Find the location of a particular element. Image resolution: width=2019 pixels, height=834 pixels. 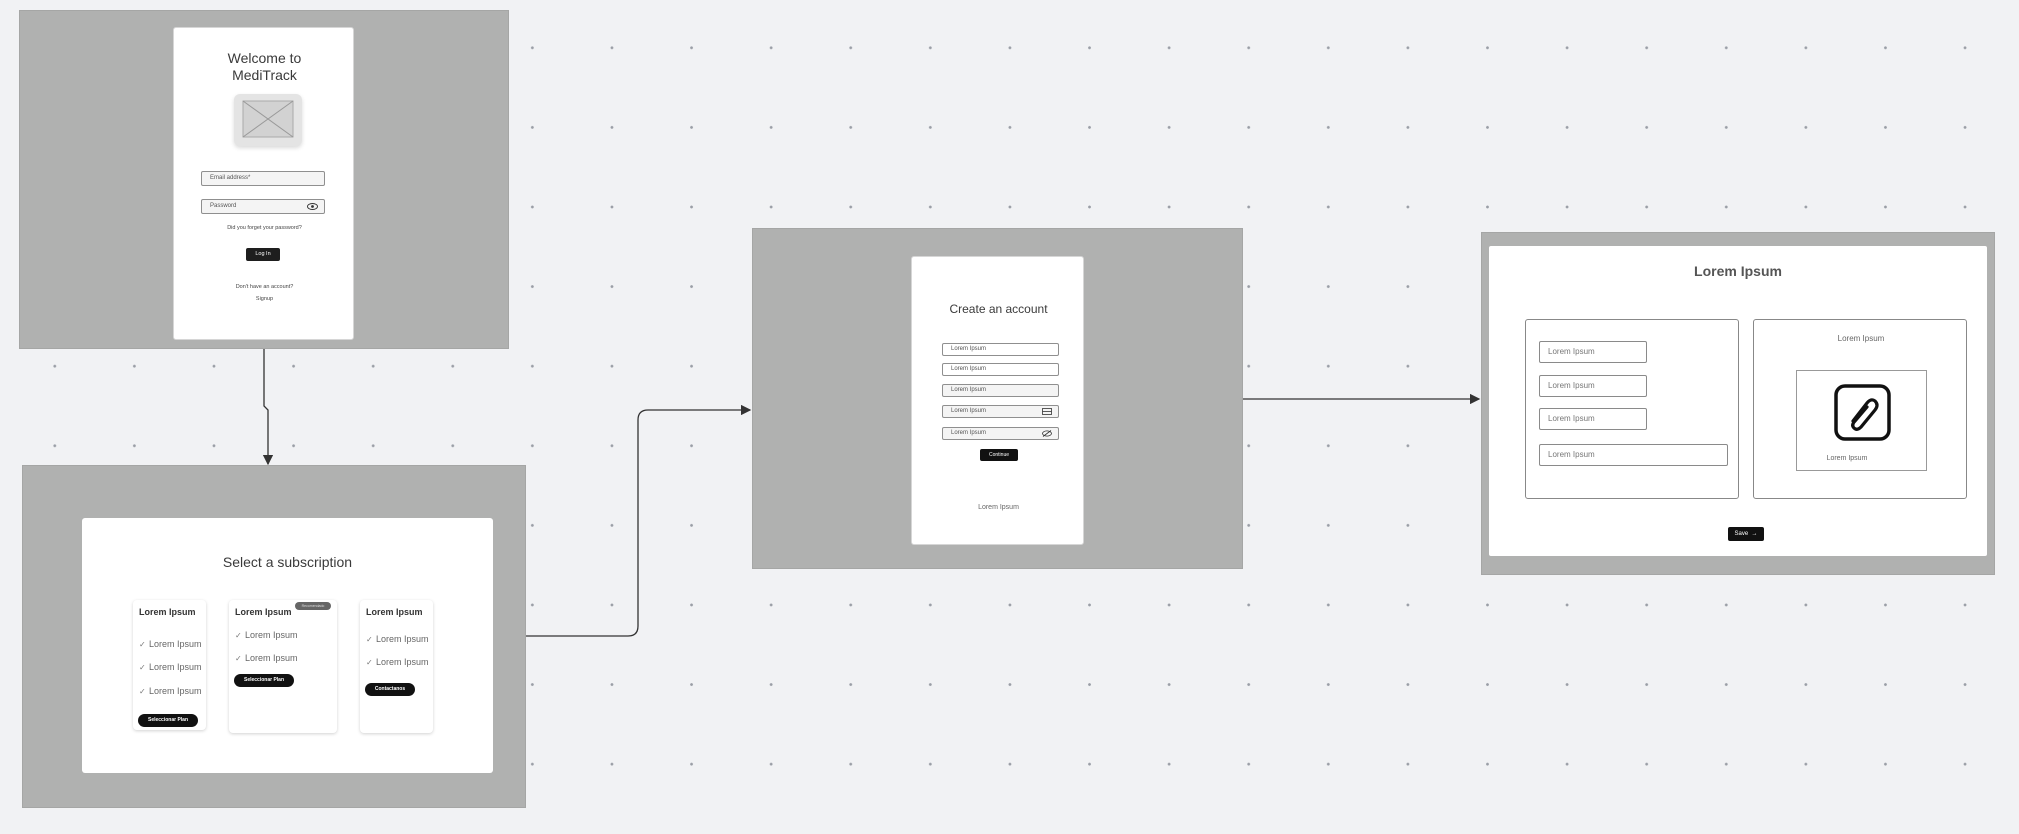

details-title: Lorem Ipsum is located at coordinates (1738, 271).